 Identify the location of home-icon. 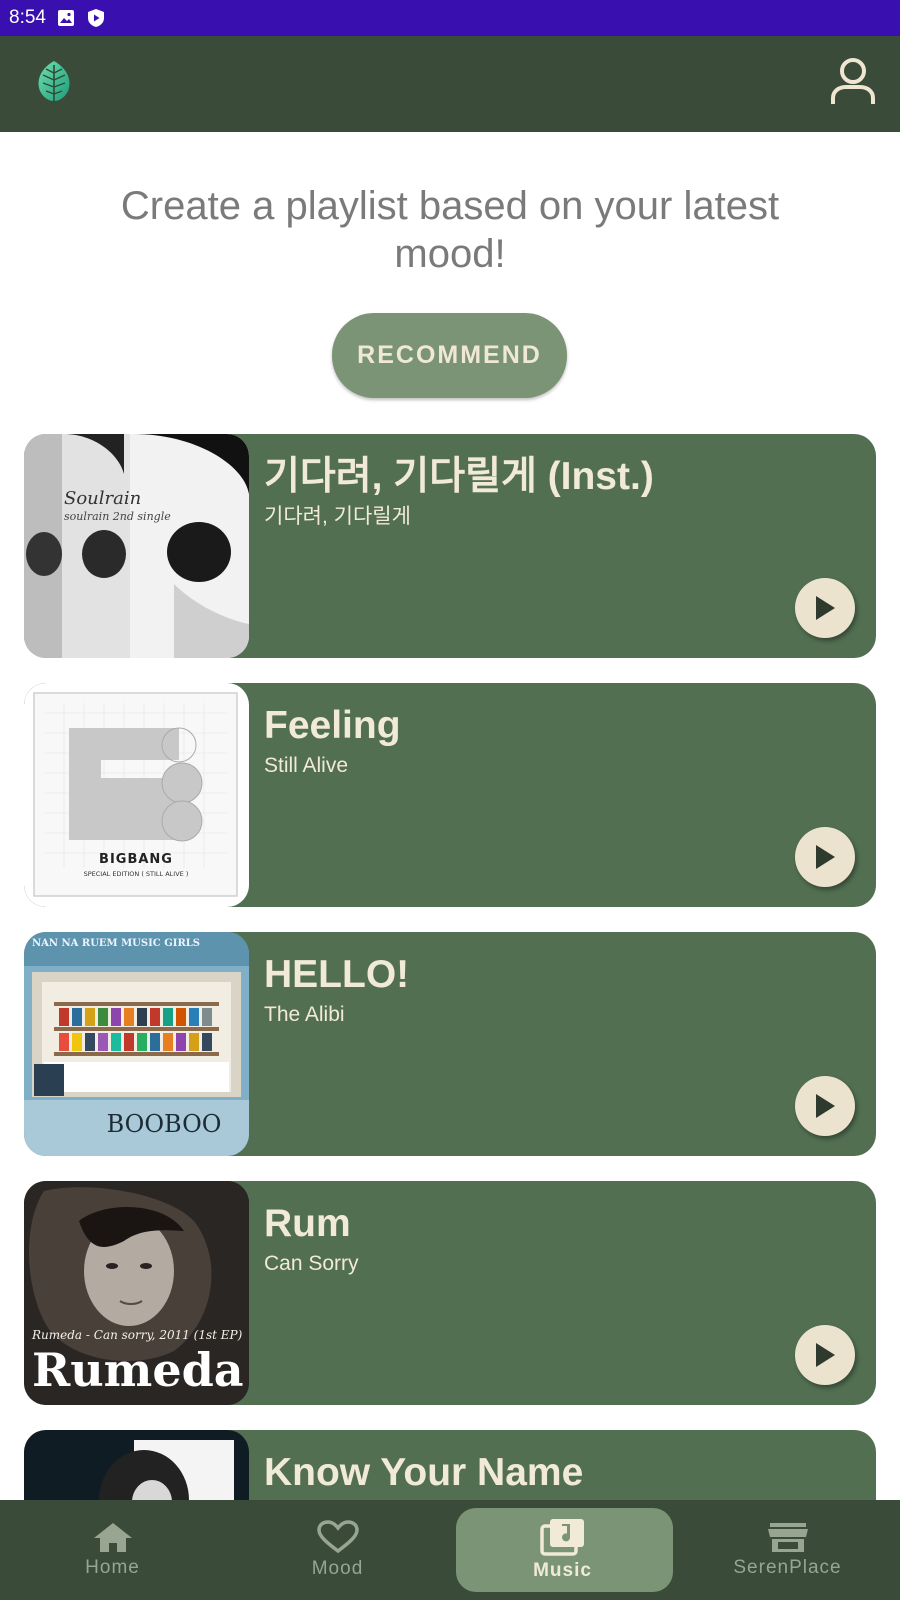
(112, 1537).